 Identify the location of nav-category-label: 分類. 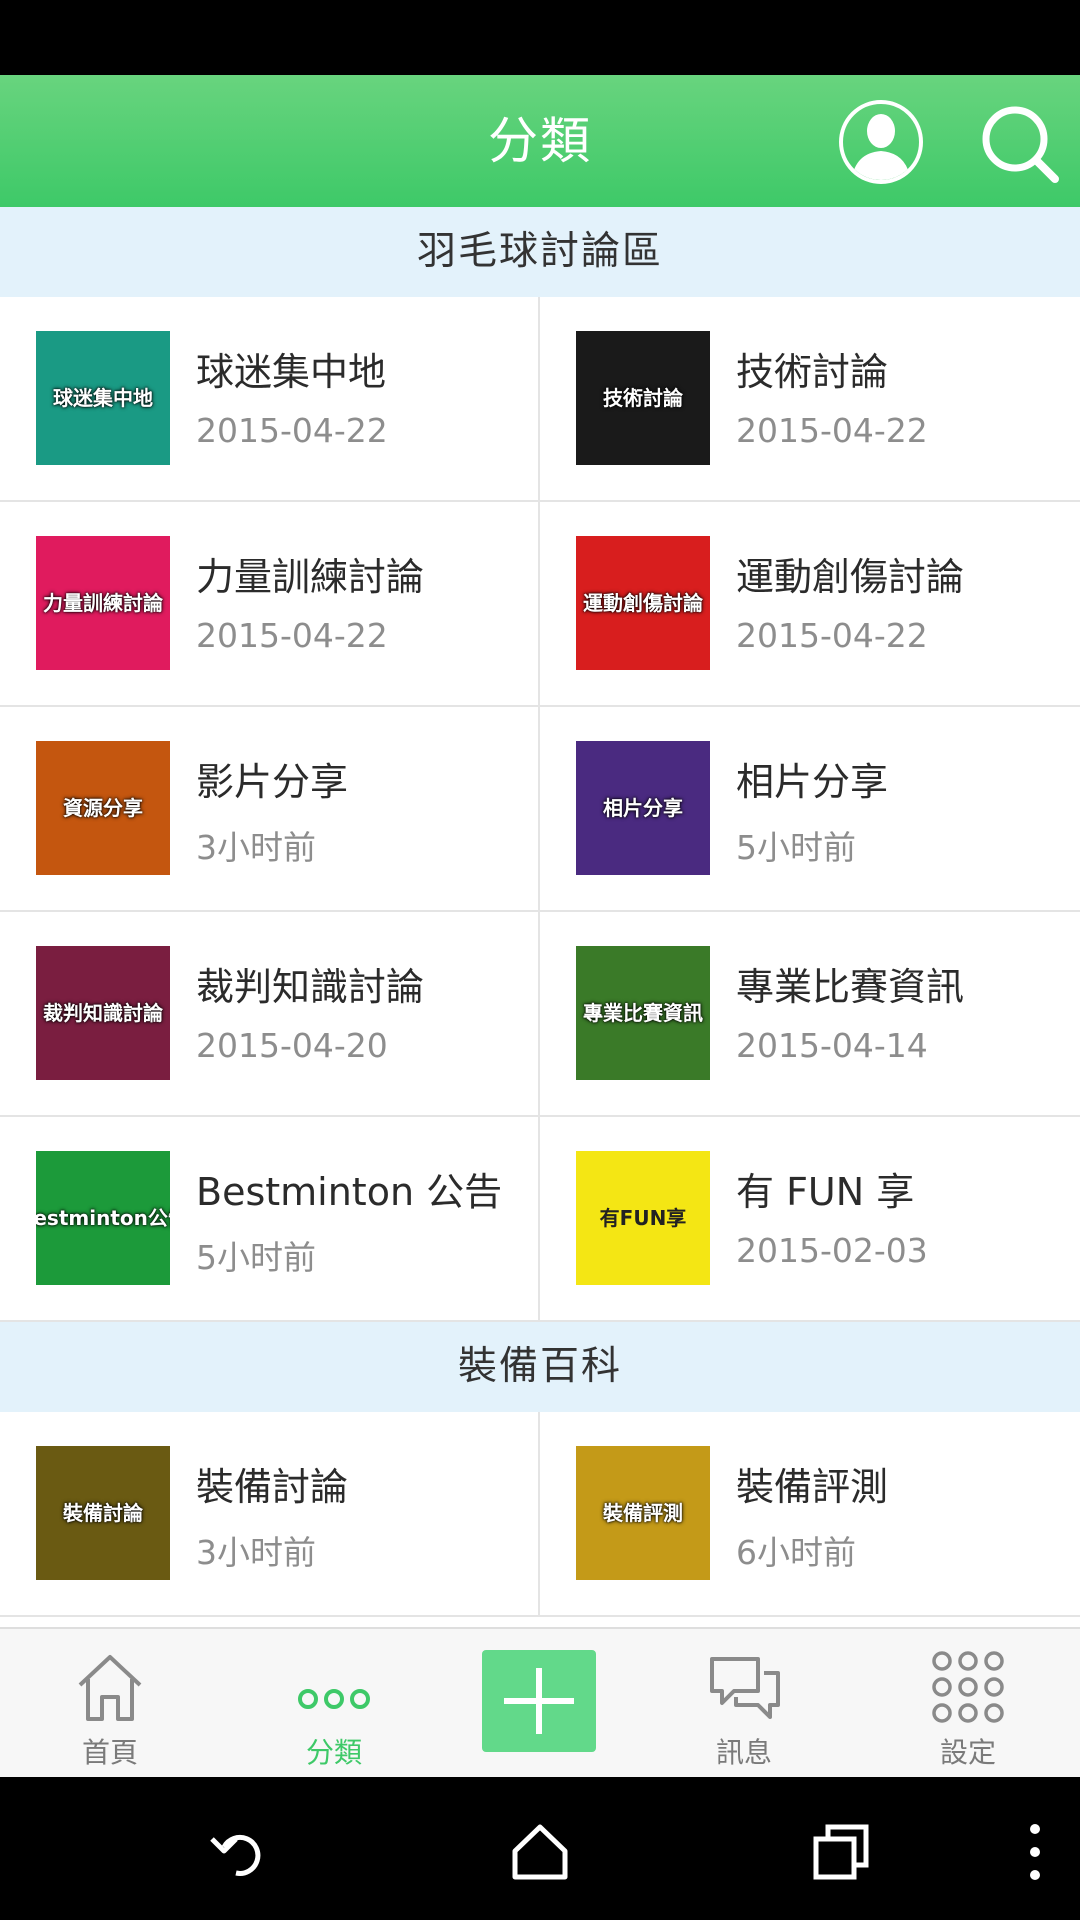
(333, 1752).